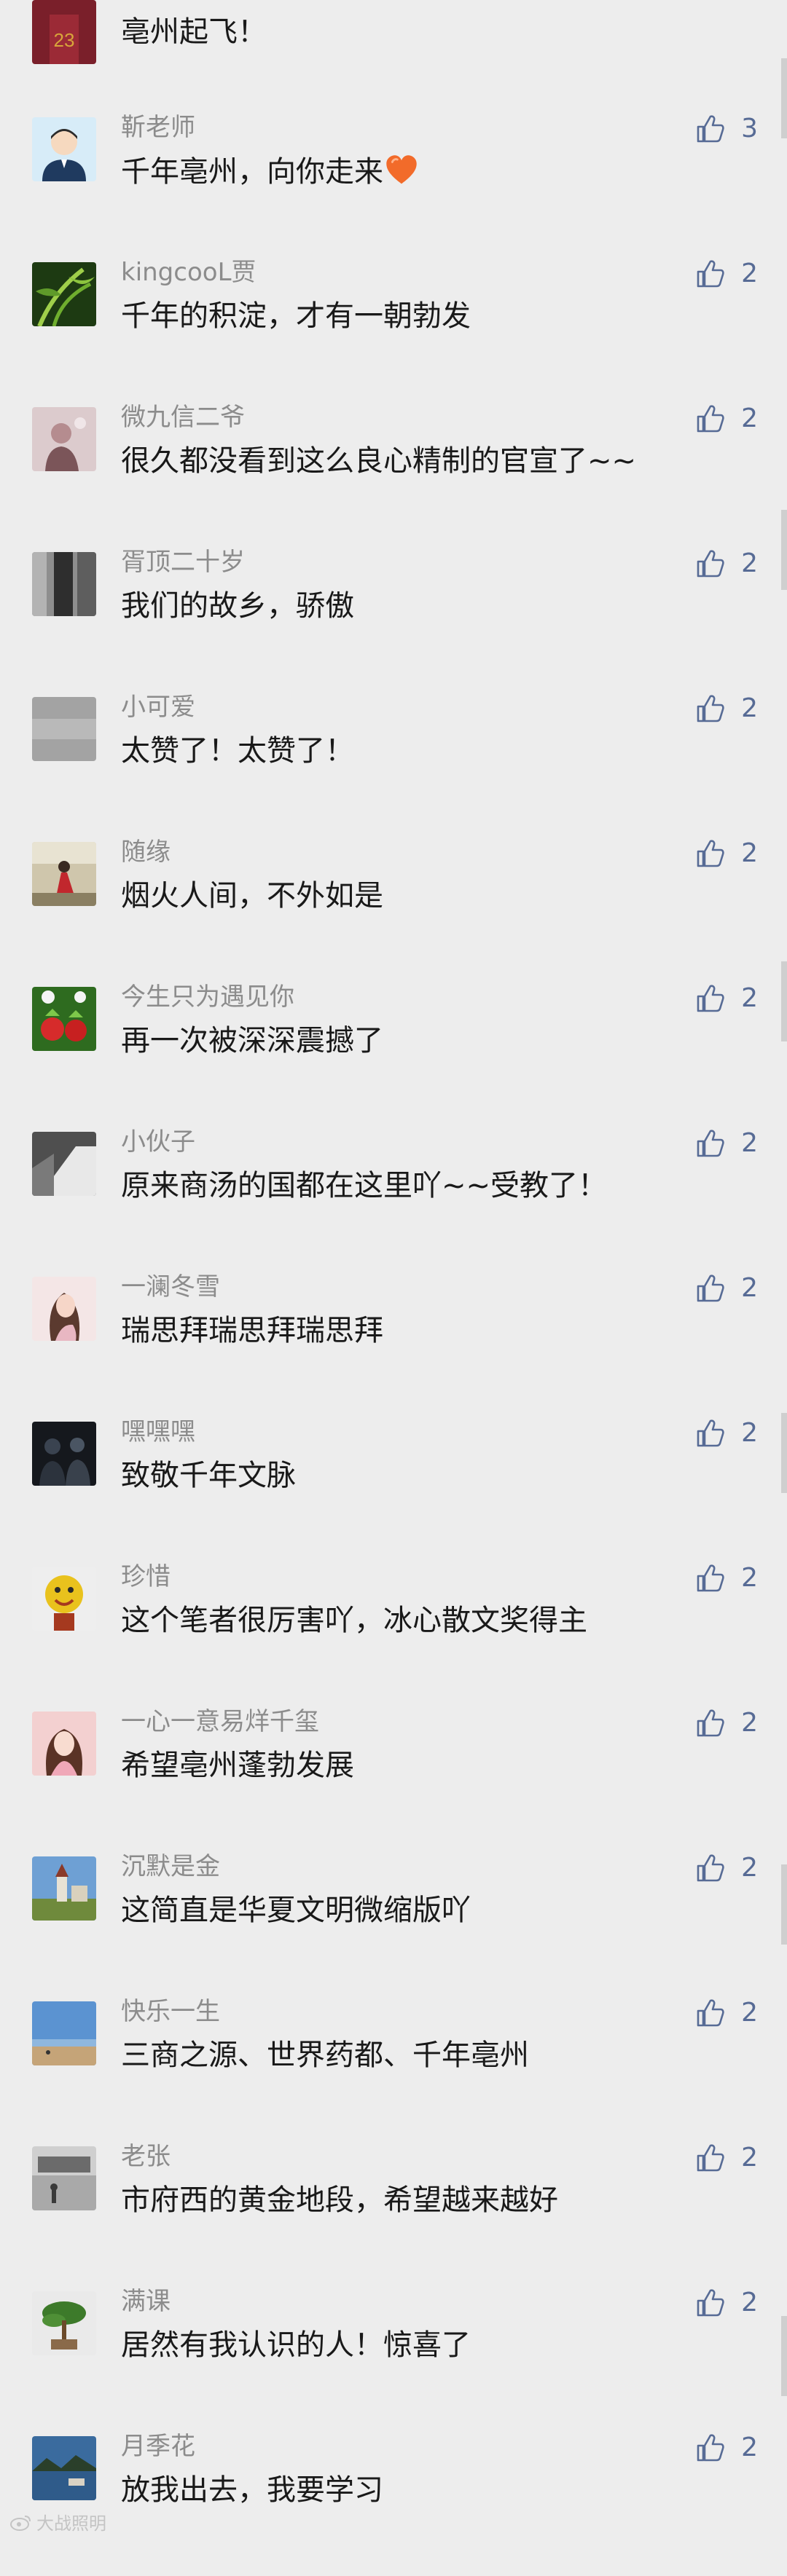 The width and height of the screenshot is (787, 2576). What do you see at coordinates (354, 1620) in the screenshot?
I see `comment-text: 这个笔者很厉害吖，冰心散文奖得主` at bounding box center [354, 1620].